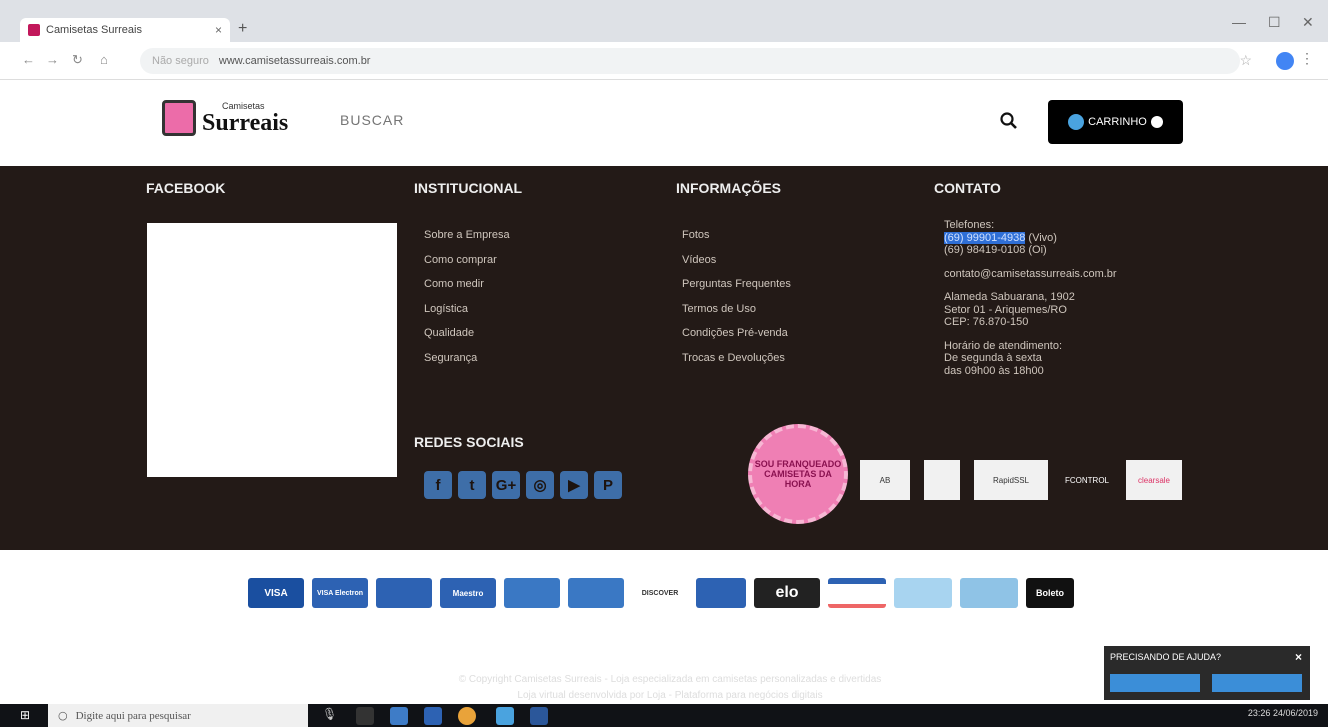 Image resolution: width=1328 pixels, height=727 pixels. Describe the element at coordinates (1005, 309) in the screenshot. I see `address-line-2: Setor 01 - Ariquemes/RO` at that location.